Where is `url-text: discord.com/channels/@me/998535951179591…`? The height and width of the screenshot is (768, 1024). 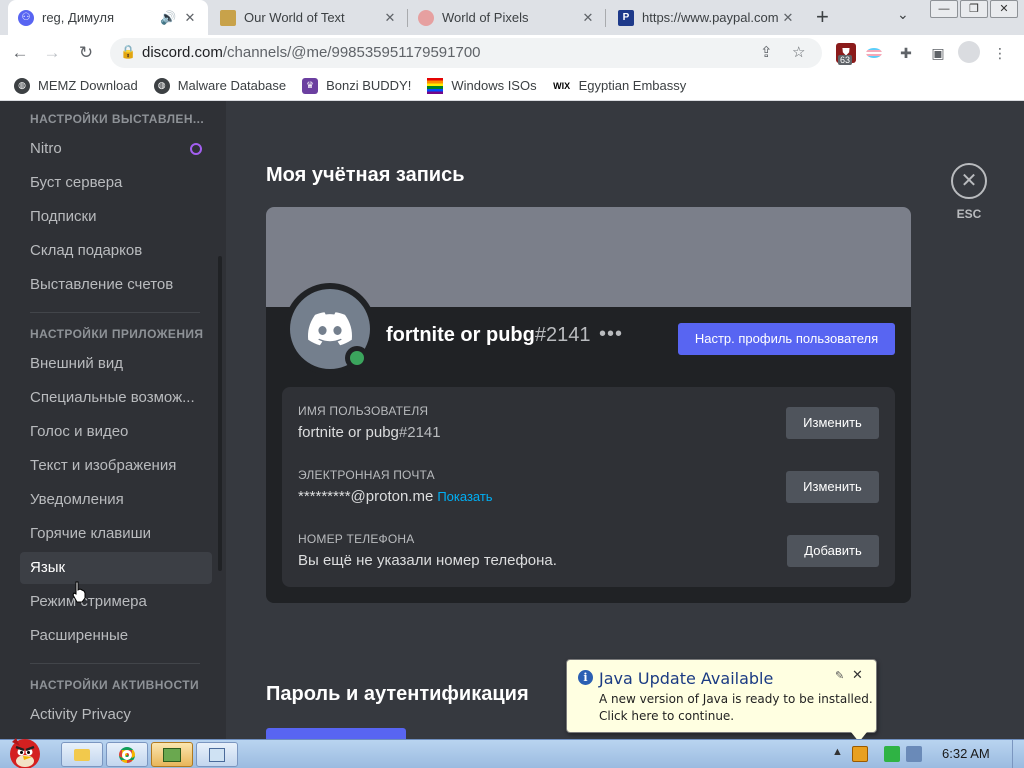 url-text: discord.com/channels/@me/998535951179591… is located at coordinates (311, 52).